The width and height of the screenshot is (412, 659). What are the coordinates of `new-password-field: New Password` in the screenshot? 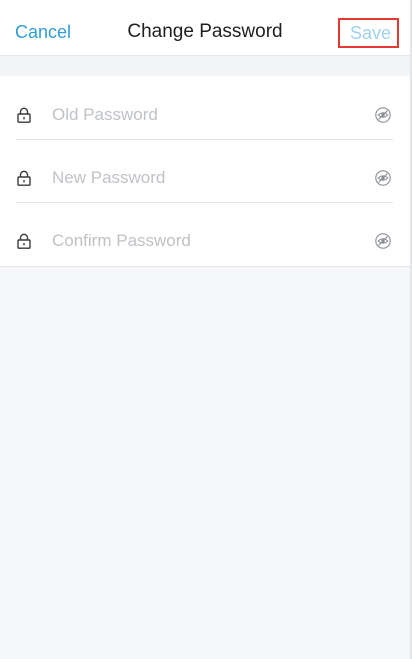 It's located at (192, 178).